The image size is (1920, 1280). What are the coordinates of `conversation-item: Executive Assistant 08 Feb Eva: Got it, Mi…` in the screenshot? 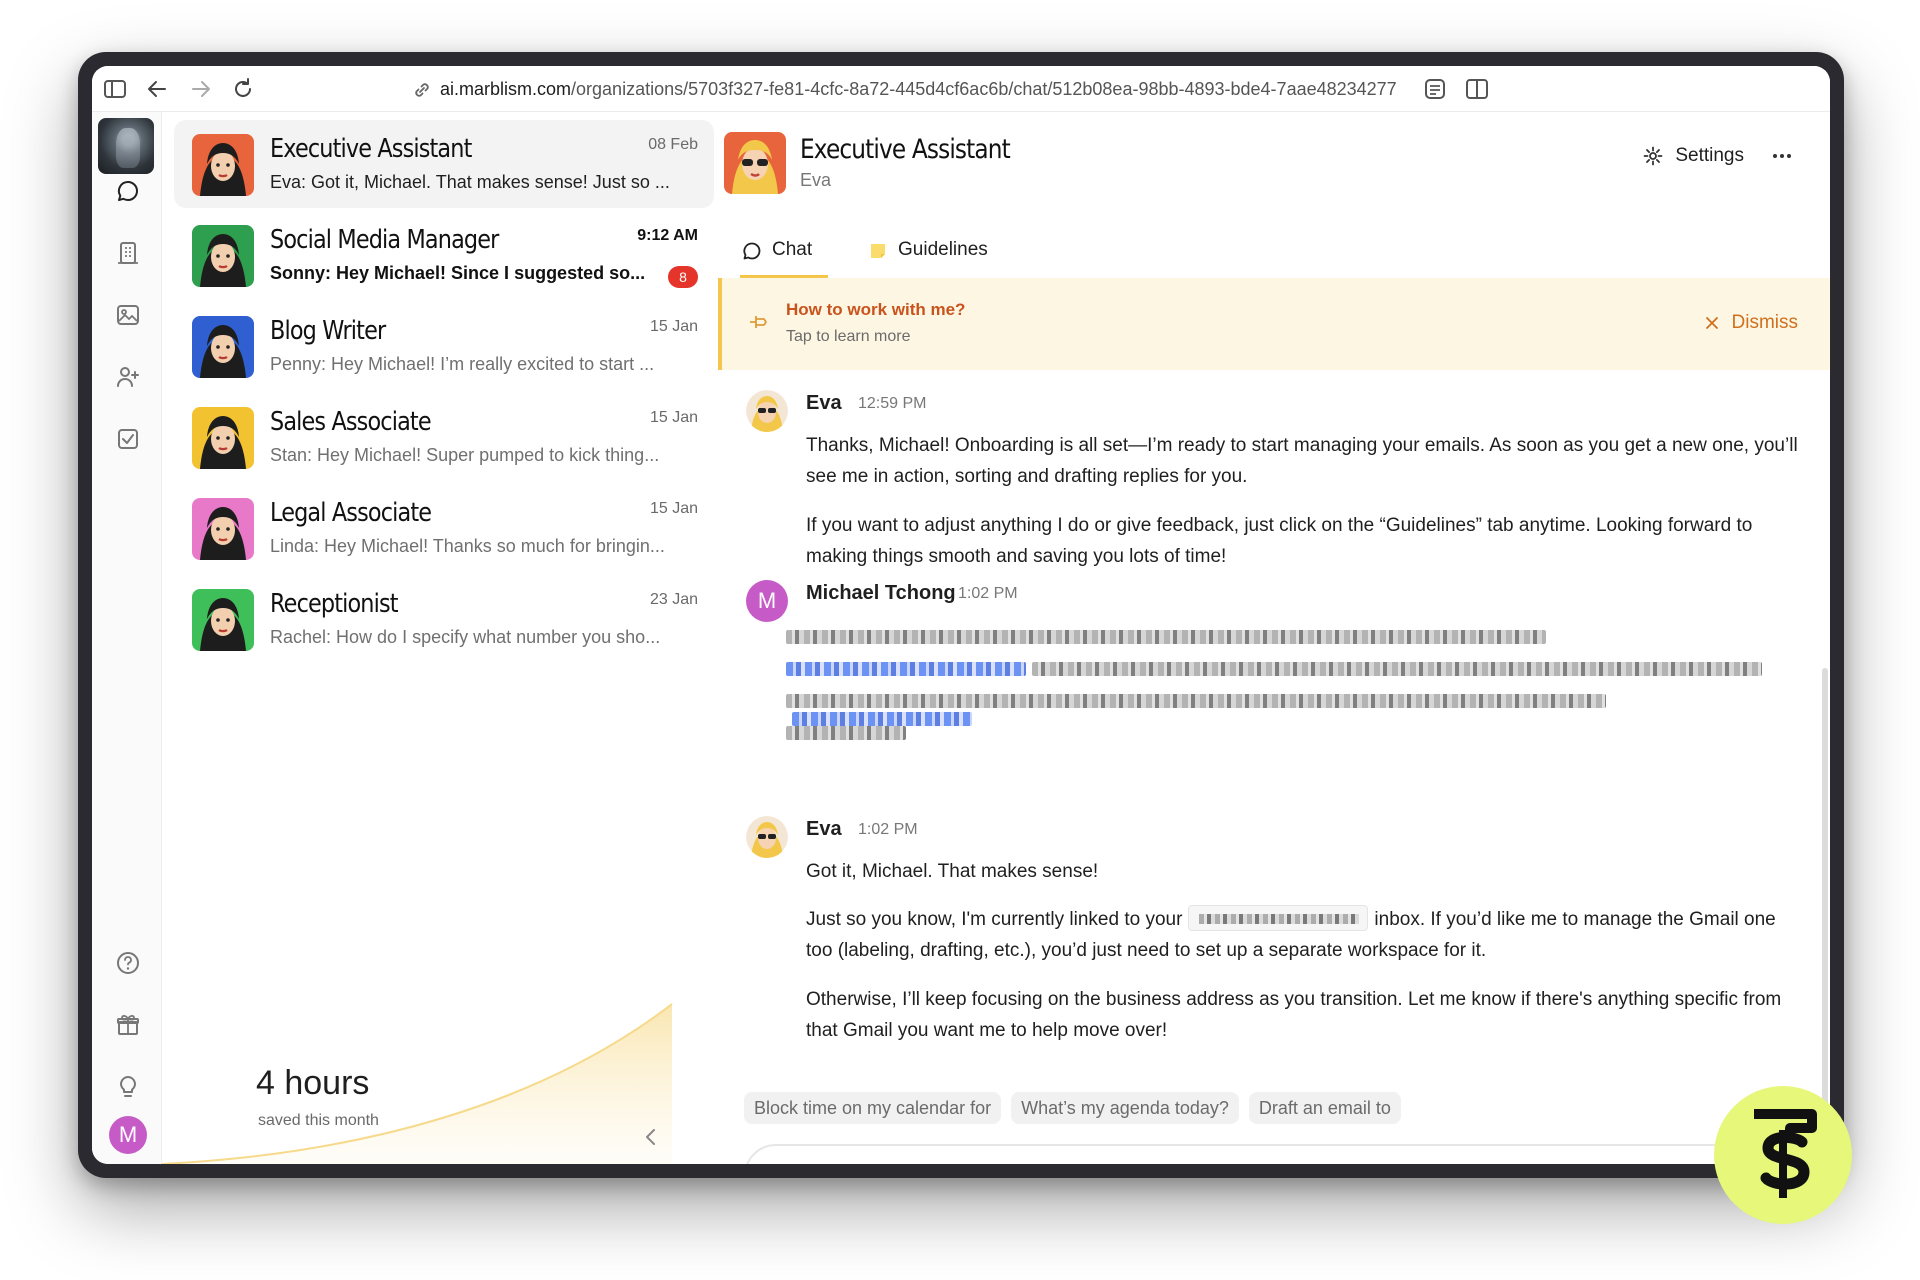 It's located at (444, 164).